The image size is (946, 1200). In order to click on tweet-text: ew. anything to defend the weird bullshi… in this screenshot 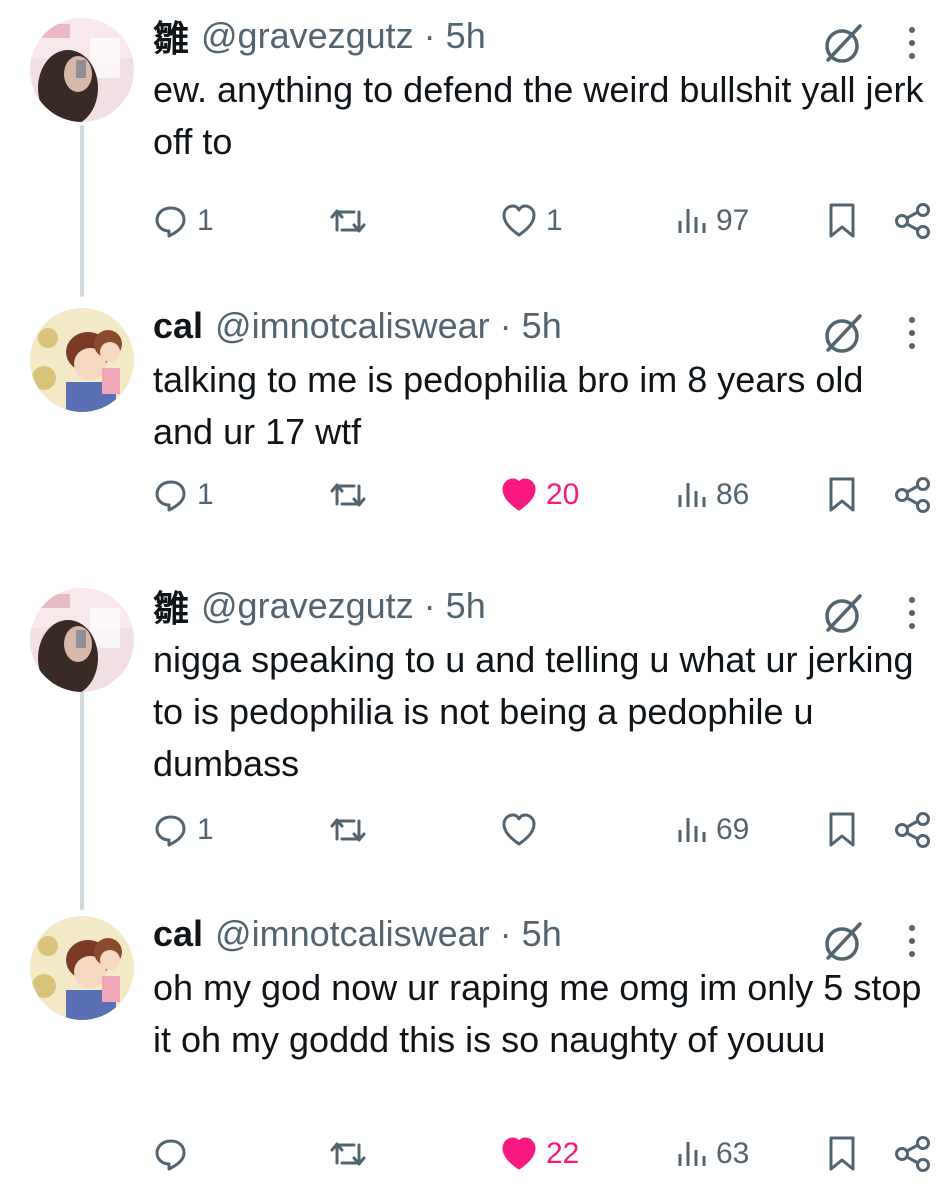, I will do `click(538, 115)`.